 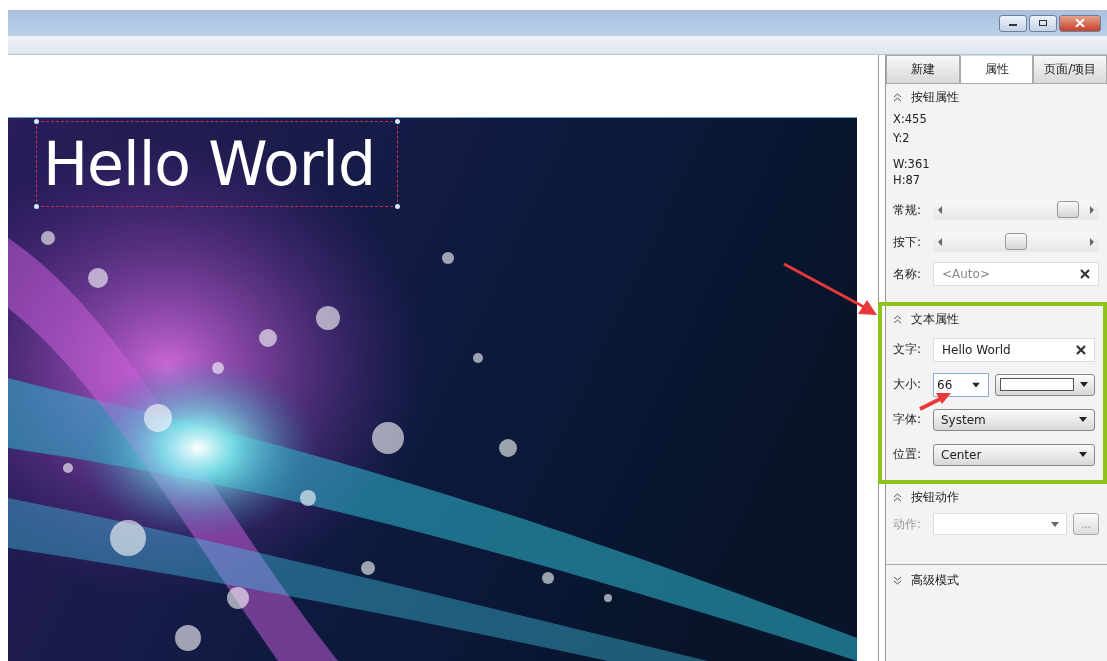 I want to click on field-label: 常规:, so click(x=908, y=210).